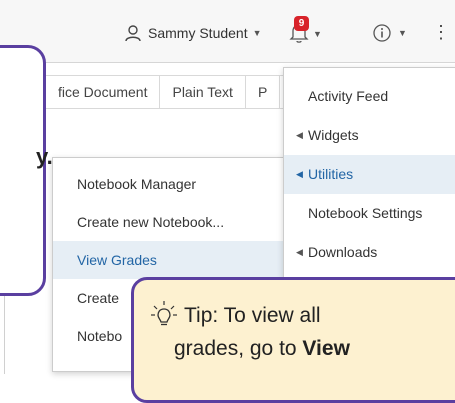 The width and height of the screenshot is (455, 403). What do you see at coordinates (252, 315) in the screenshot?
I see `tip-line-1: Tip: To view all` at bounding box center [252, 315].